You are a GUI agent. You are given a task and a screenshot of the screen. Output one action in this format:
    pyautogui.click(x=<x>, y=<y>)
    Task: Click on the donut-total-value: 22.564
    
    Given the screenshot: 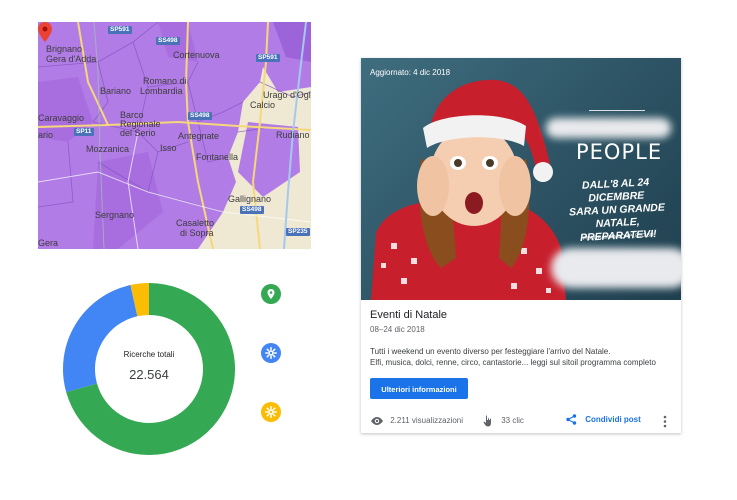 What is the action you would take?
    pyautogui.click(x=149, y=374)
    